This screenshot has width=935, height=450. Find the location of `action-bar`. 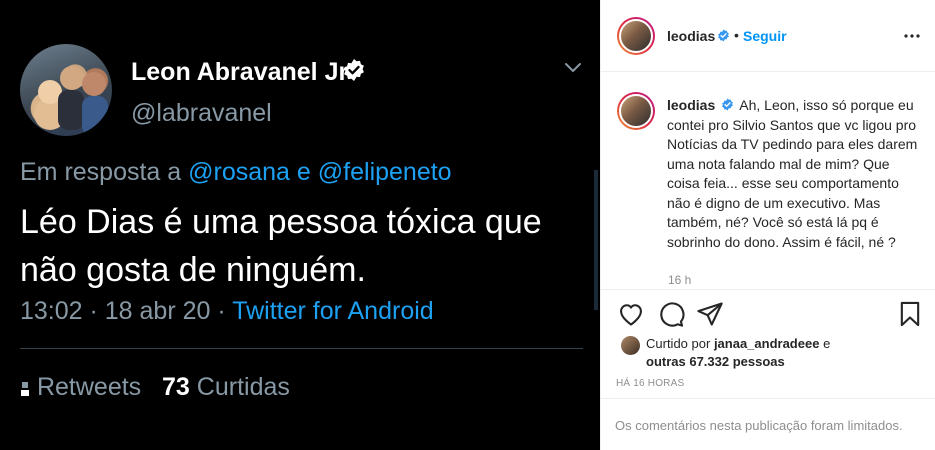

action-bar is located at coordinates (768, 314).